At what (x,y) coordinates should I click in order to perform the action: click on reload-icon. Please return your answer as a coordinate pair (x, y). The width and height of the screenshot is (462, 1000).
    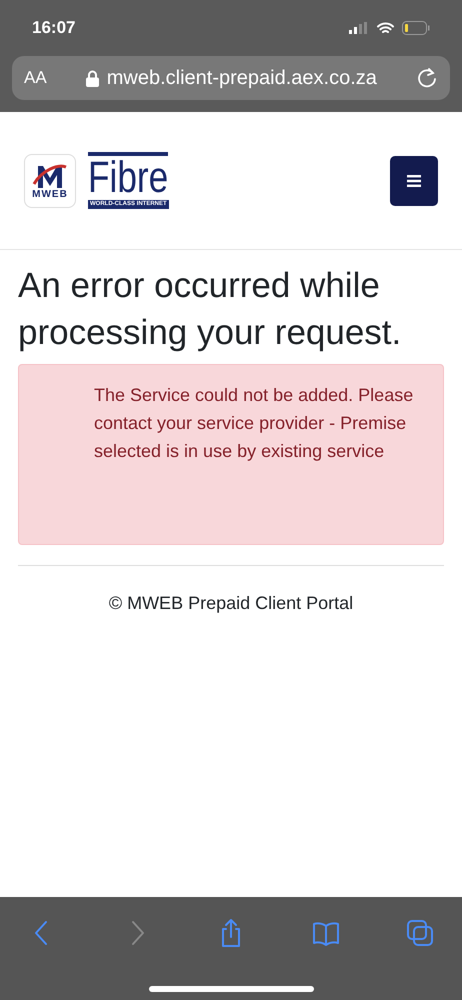
    Looking at the image, I should click on (427, 78).